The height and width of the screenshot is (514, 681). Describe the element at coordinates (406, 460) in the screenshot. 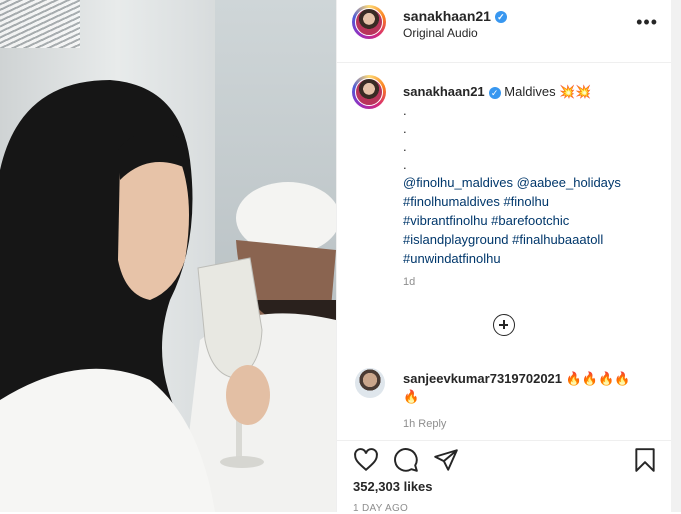

I see `comment-icon` at that location.